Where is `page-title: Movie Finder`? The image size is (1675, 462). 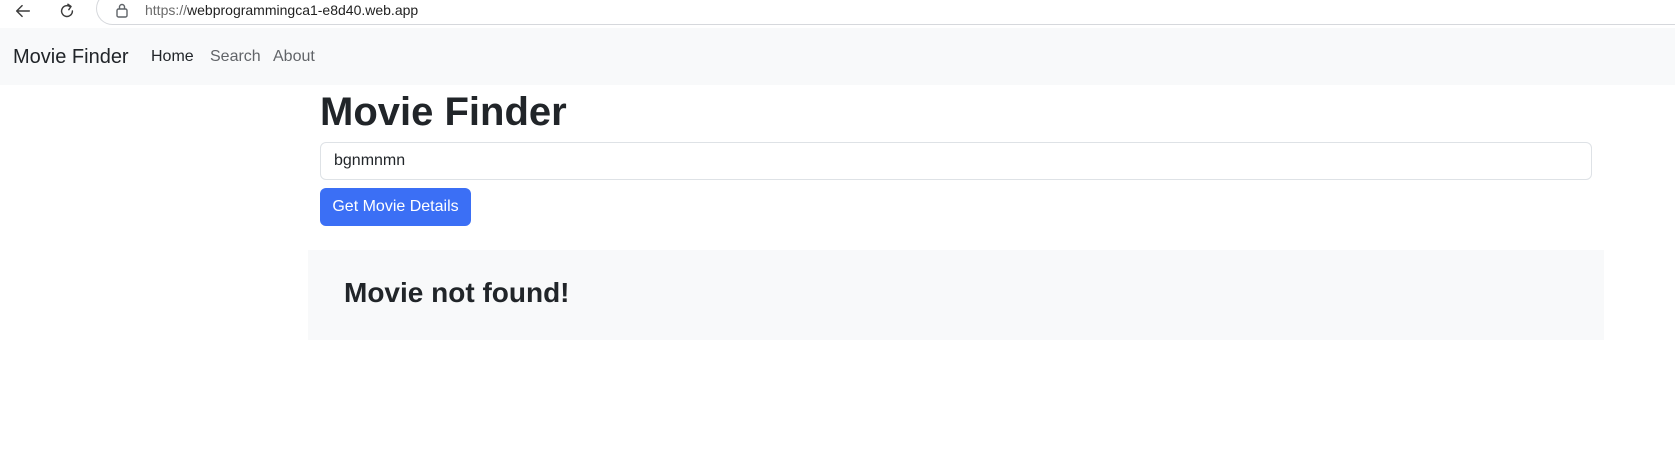 page-title: Movie Finder is located at coordinates (443, 112).